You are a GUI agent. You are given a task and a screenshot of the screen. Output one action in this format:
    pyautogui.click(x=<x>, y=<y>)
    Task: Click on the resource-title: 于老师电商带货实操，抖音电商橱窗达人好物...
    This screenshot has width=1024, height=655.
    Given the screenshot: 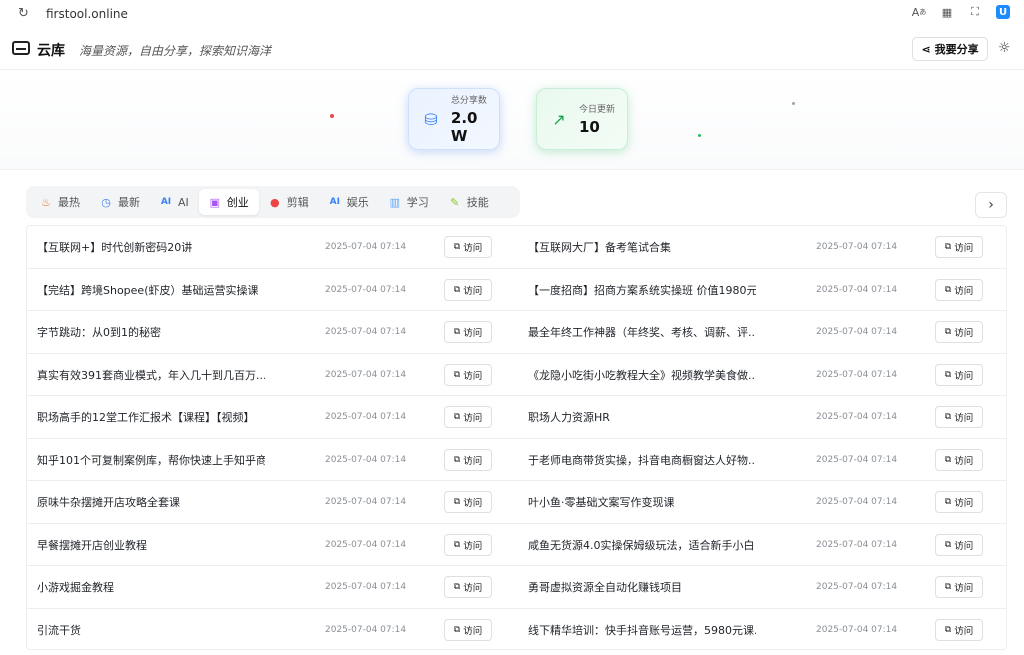 What is the action you would take?
    pyautogui.click(x=642, y=460)
    